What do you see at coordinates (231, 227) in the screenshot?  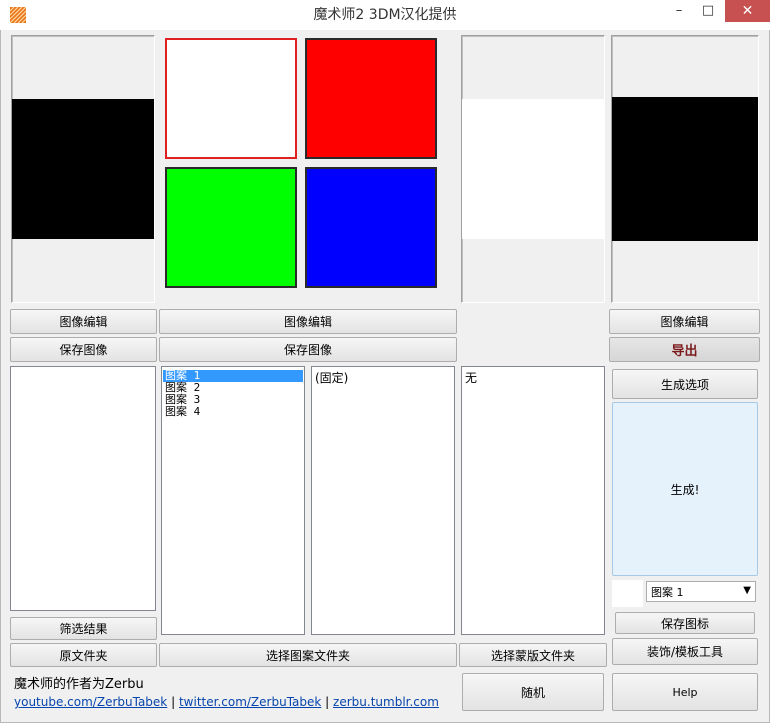 I see `swatch-green` at bounding box center [231, 227].